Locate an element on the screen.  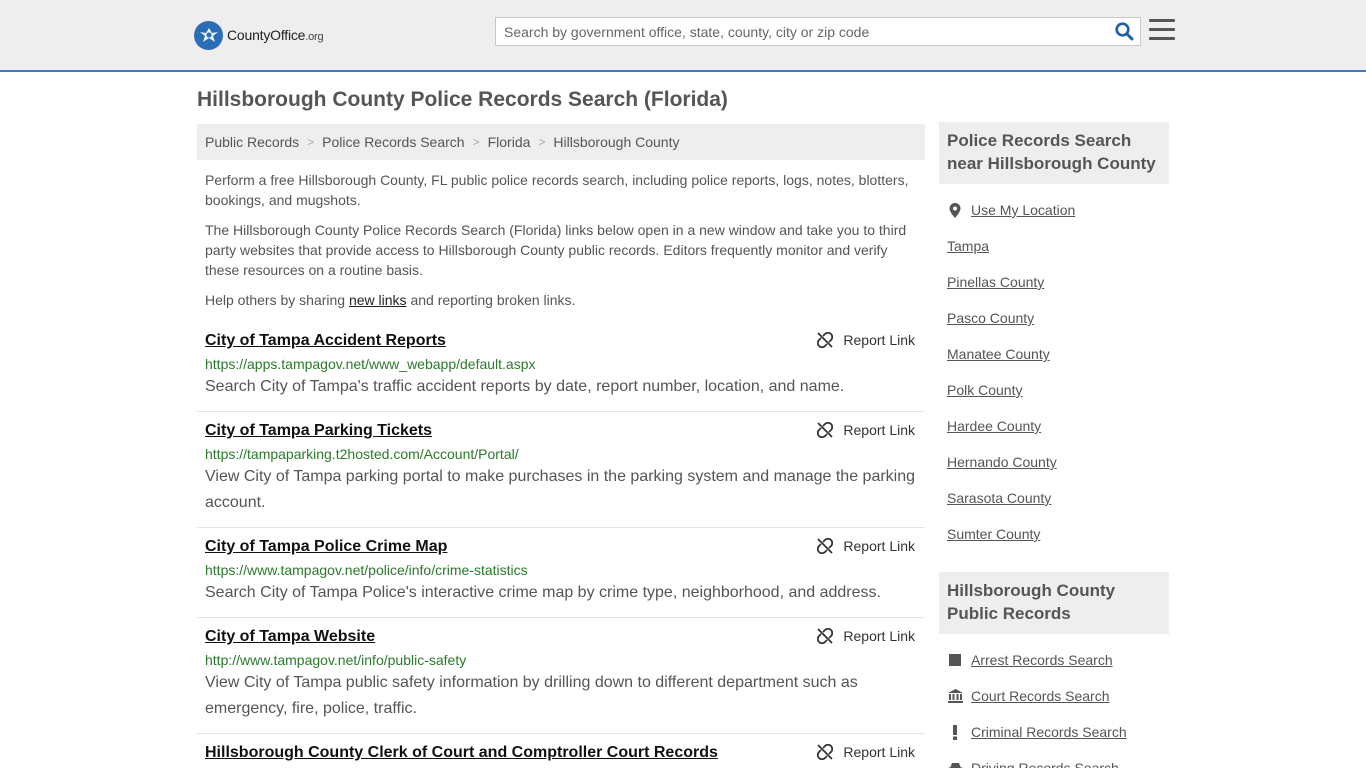
seal-icon is located at coordinates (208, 35).